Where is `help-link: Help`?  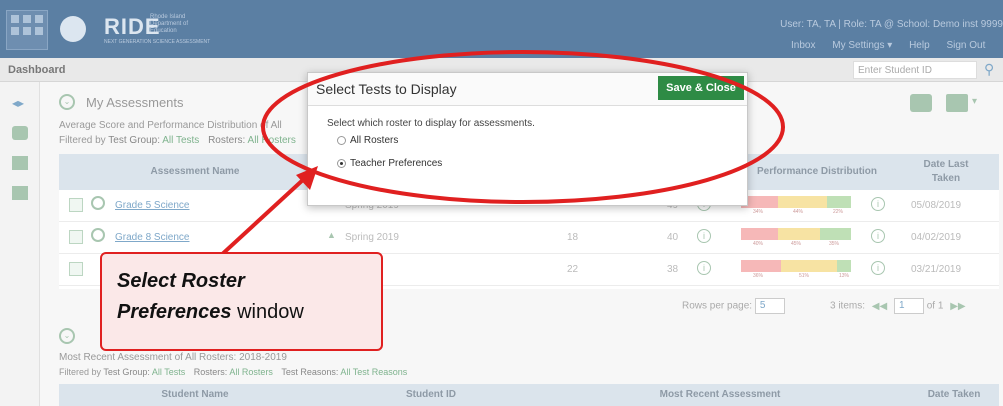 help-link: Help is located at coordinates (919, 45).